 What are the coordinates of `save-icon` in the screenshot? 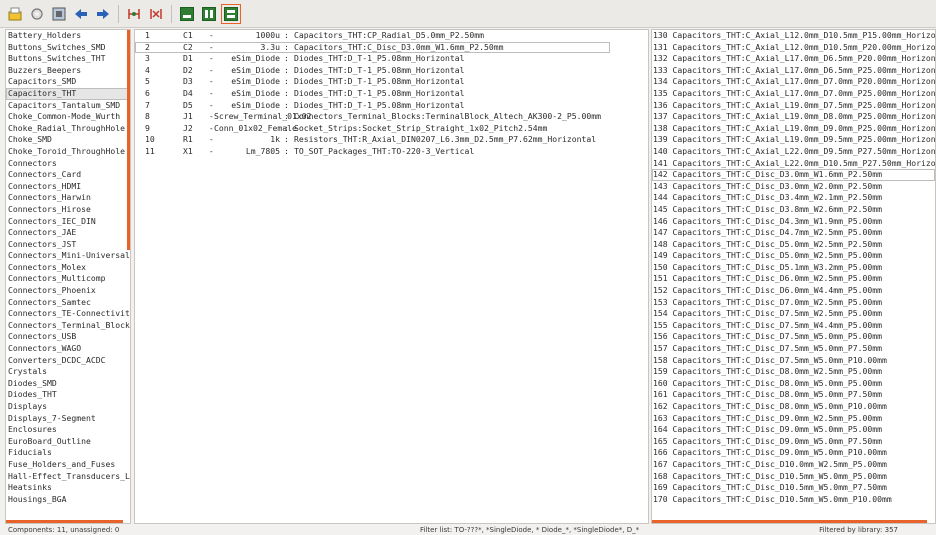 It's located at (15, 14).